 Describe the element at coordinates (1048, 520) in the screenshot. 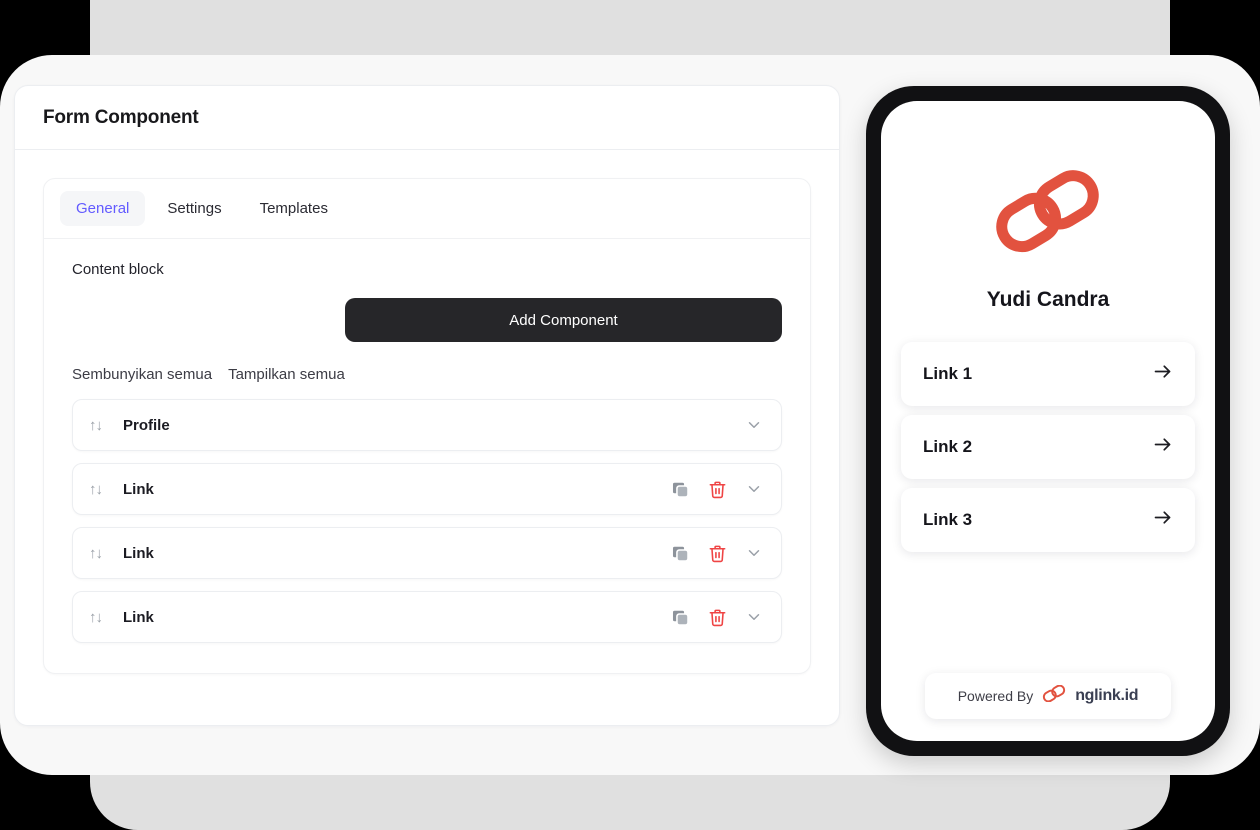

I see `preview-link-item: Link 3` at that location.